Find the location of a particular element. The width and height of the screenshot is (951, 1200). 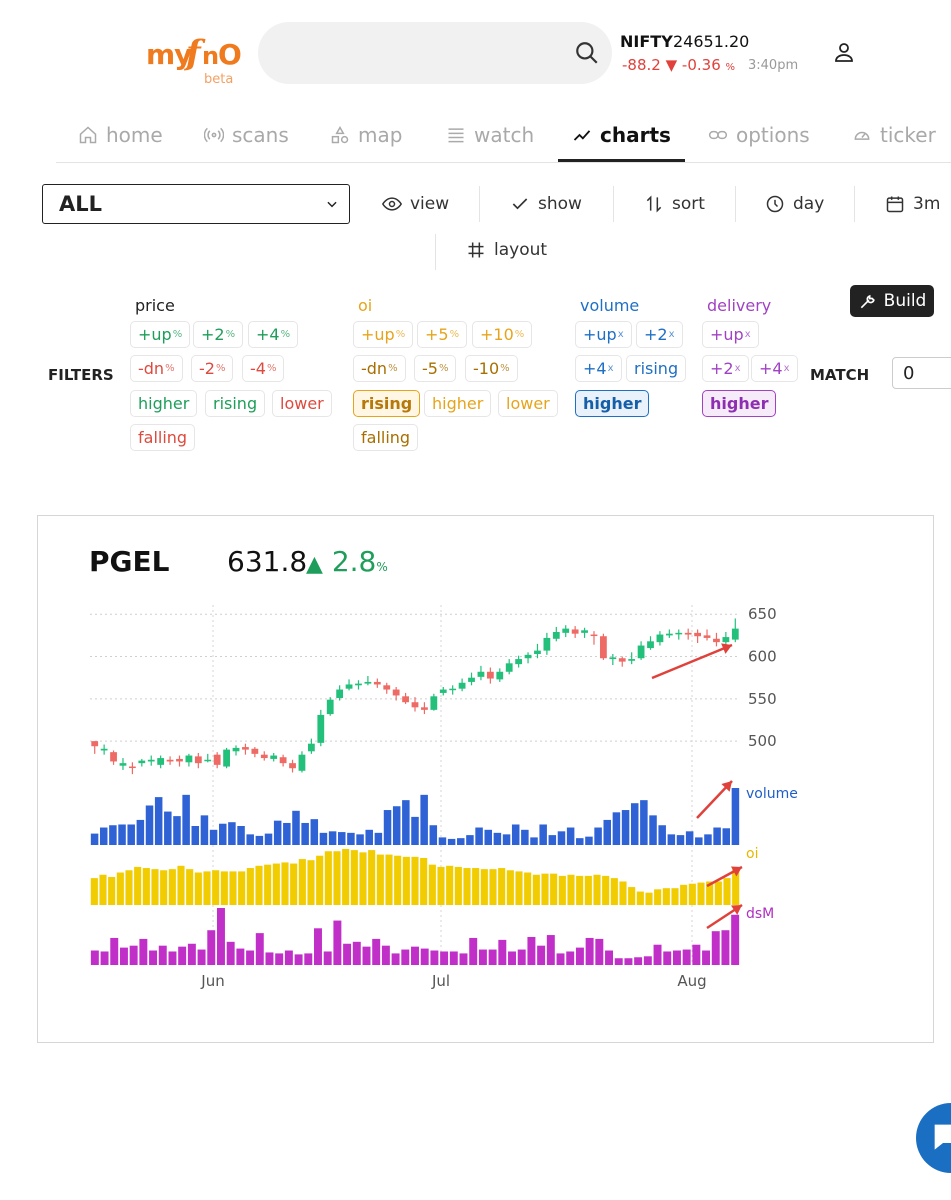

panel-label: dsM is located at coordinates (760, 914).